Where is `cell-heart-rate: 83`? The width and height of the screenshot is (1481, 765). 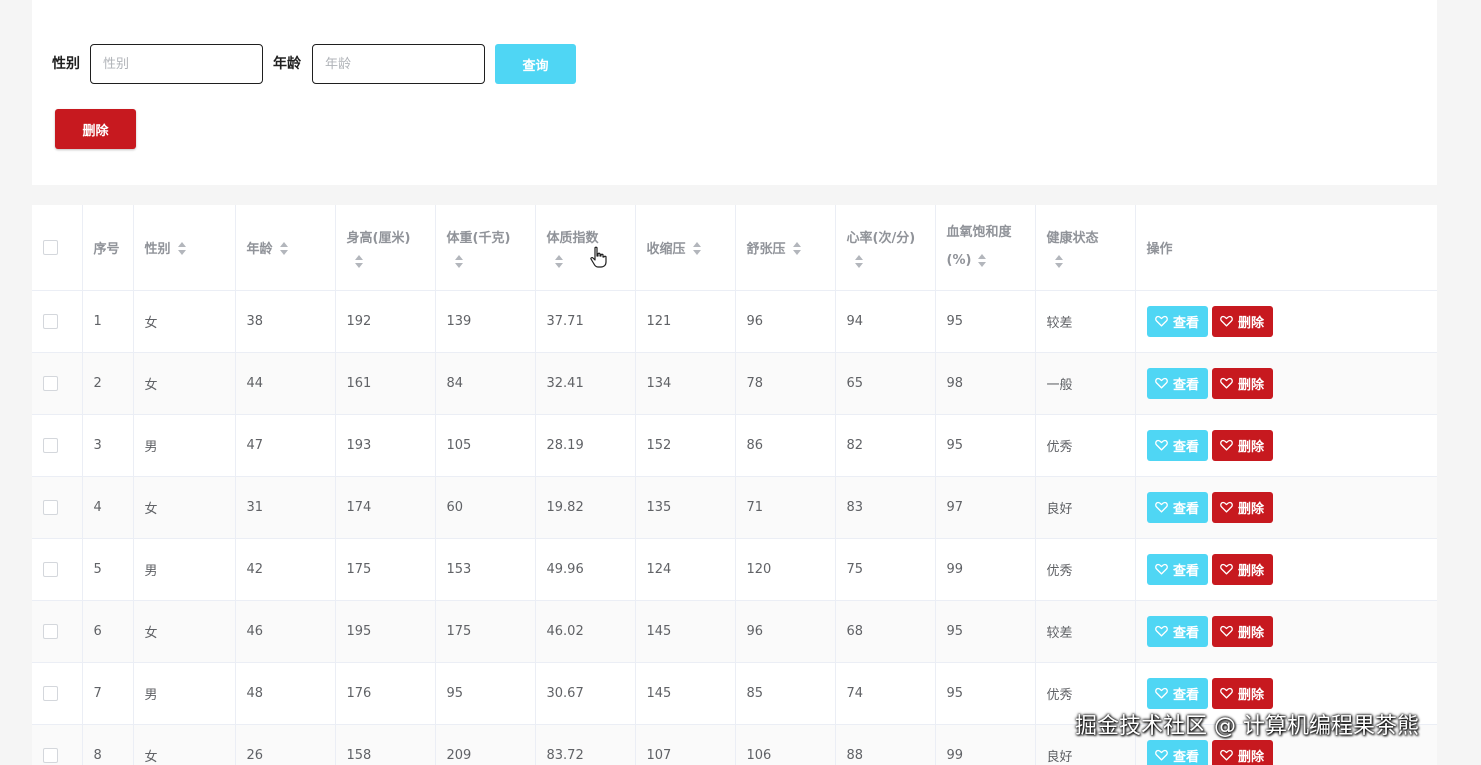 cell-heart-rate: 83 is located at coordinates (885, 507).